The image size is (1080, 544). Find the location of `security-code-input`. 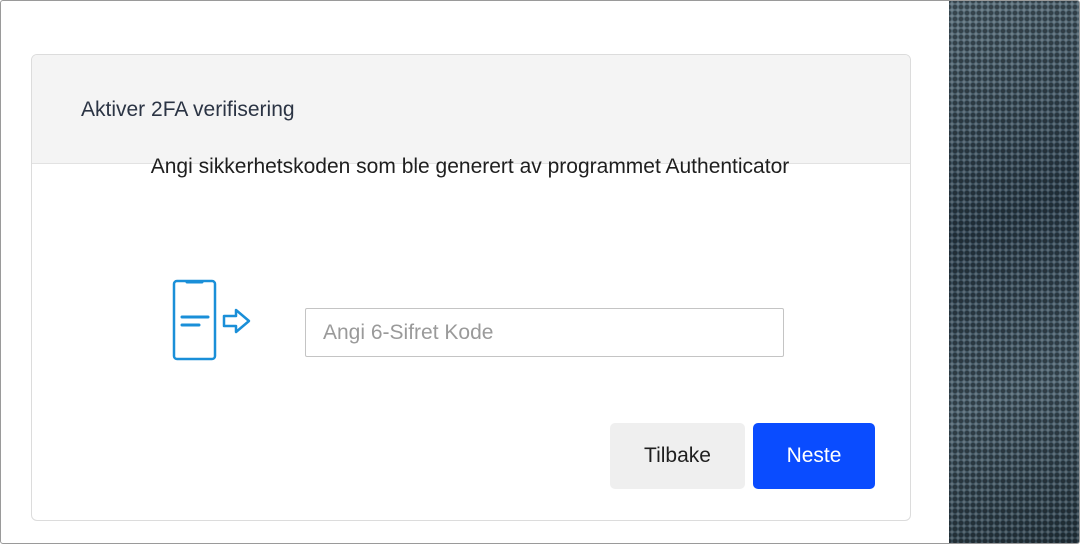

security-code-input is located at coordinates (544, 332).